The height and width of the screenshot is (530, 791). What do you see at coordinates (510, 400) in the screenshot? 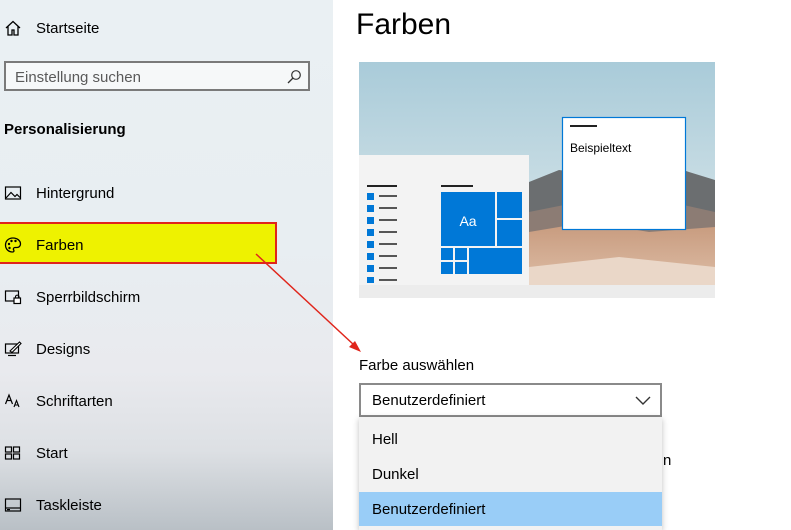
I see `color-mode-dropdown: Benutzerdefiniert` at bounding box center [510, 400].